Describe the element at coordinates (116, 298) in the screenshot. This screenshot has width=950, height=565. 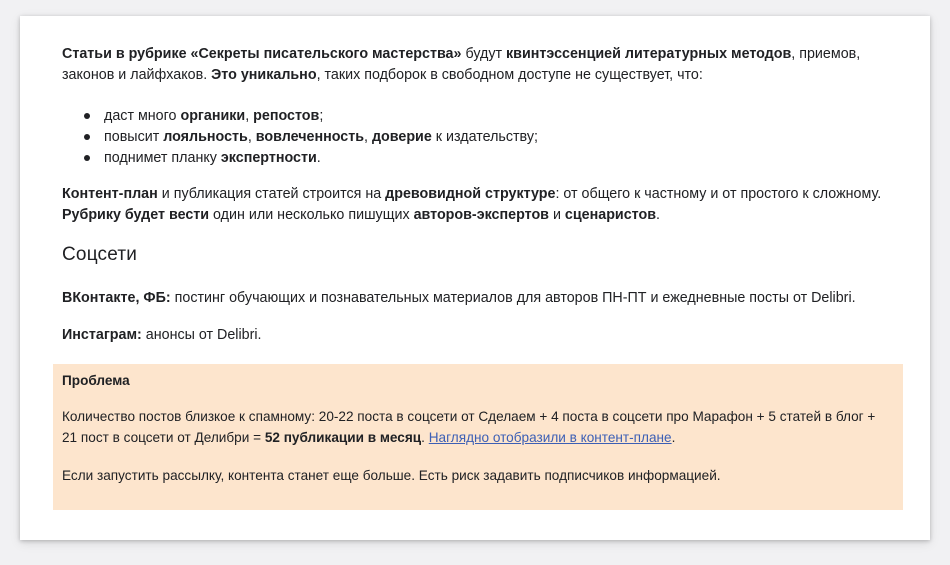
I see `vk-fb-label: ВКонтакте, ФБ:` at that location.